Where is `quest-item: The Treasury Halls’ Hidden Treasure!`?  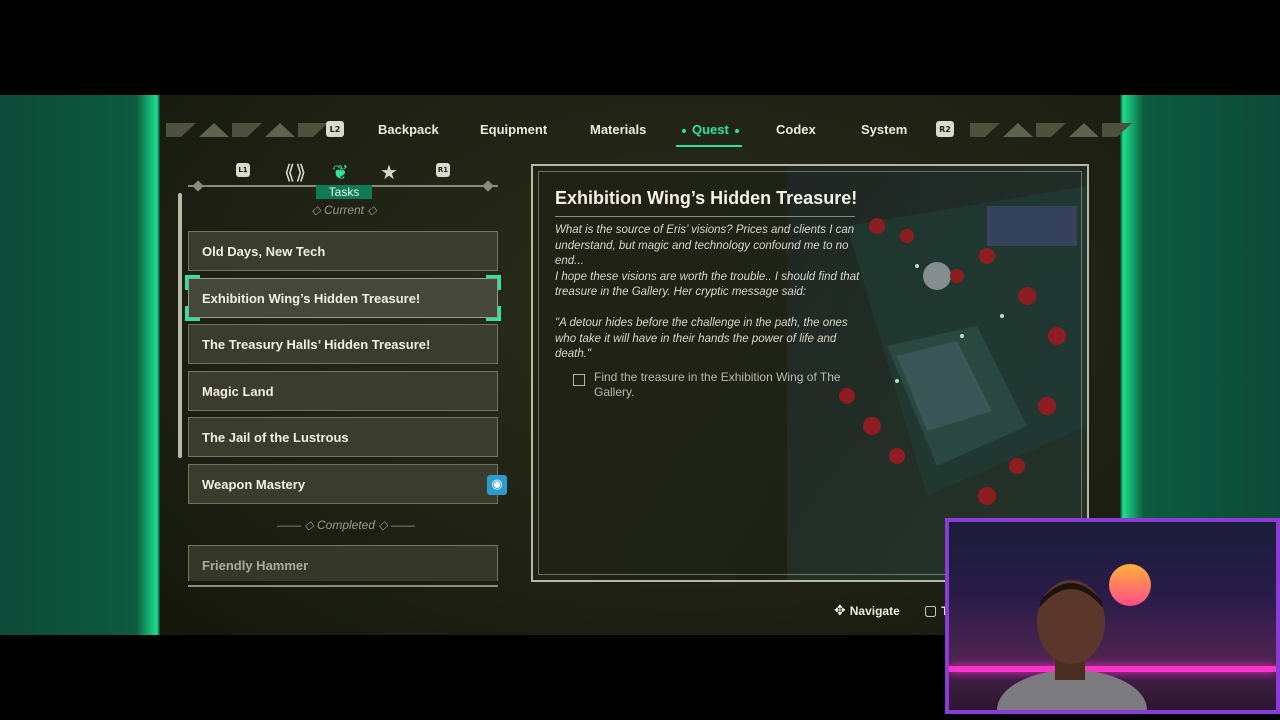
quest-item: The Treasury Halls’ Hidden Treasure! is located at coordinates (343, 344).